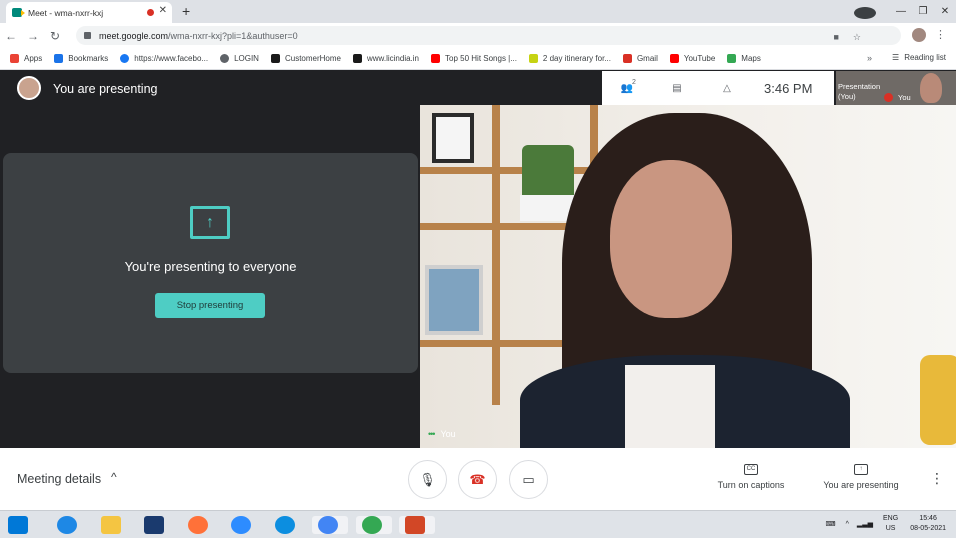  What do you see at coordinates (890, 524) in the screenshot?
I see `input-language: ENG US` at bounding box center [890, 524].